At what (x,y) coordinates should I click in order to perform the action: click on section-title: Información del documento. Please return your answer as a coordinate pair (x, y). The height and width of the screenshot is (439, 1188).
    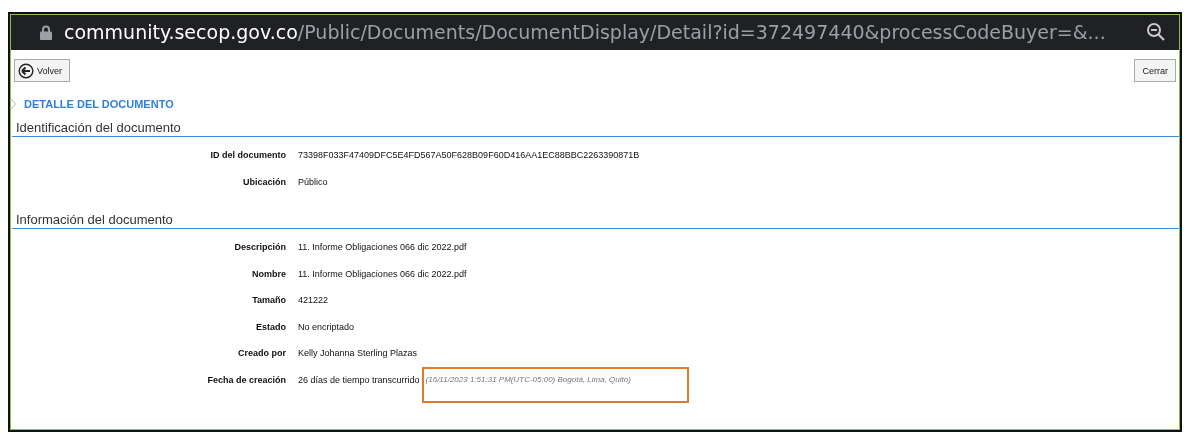
    Looking at the image, I should click on (596, 220).